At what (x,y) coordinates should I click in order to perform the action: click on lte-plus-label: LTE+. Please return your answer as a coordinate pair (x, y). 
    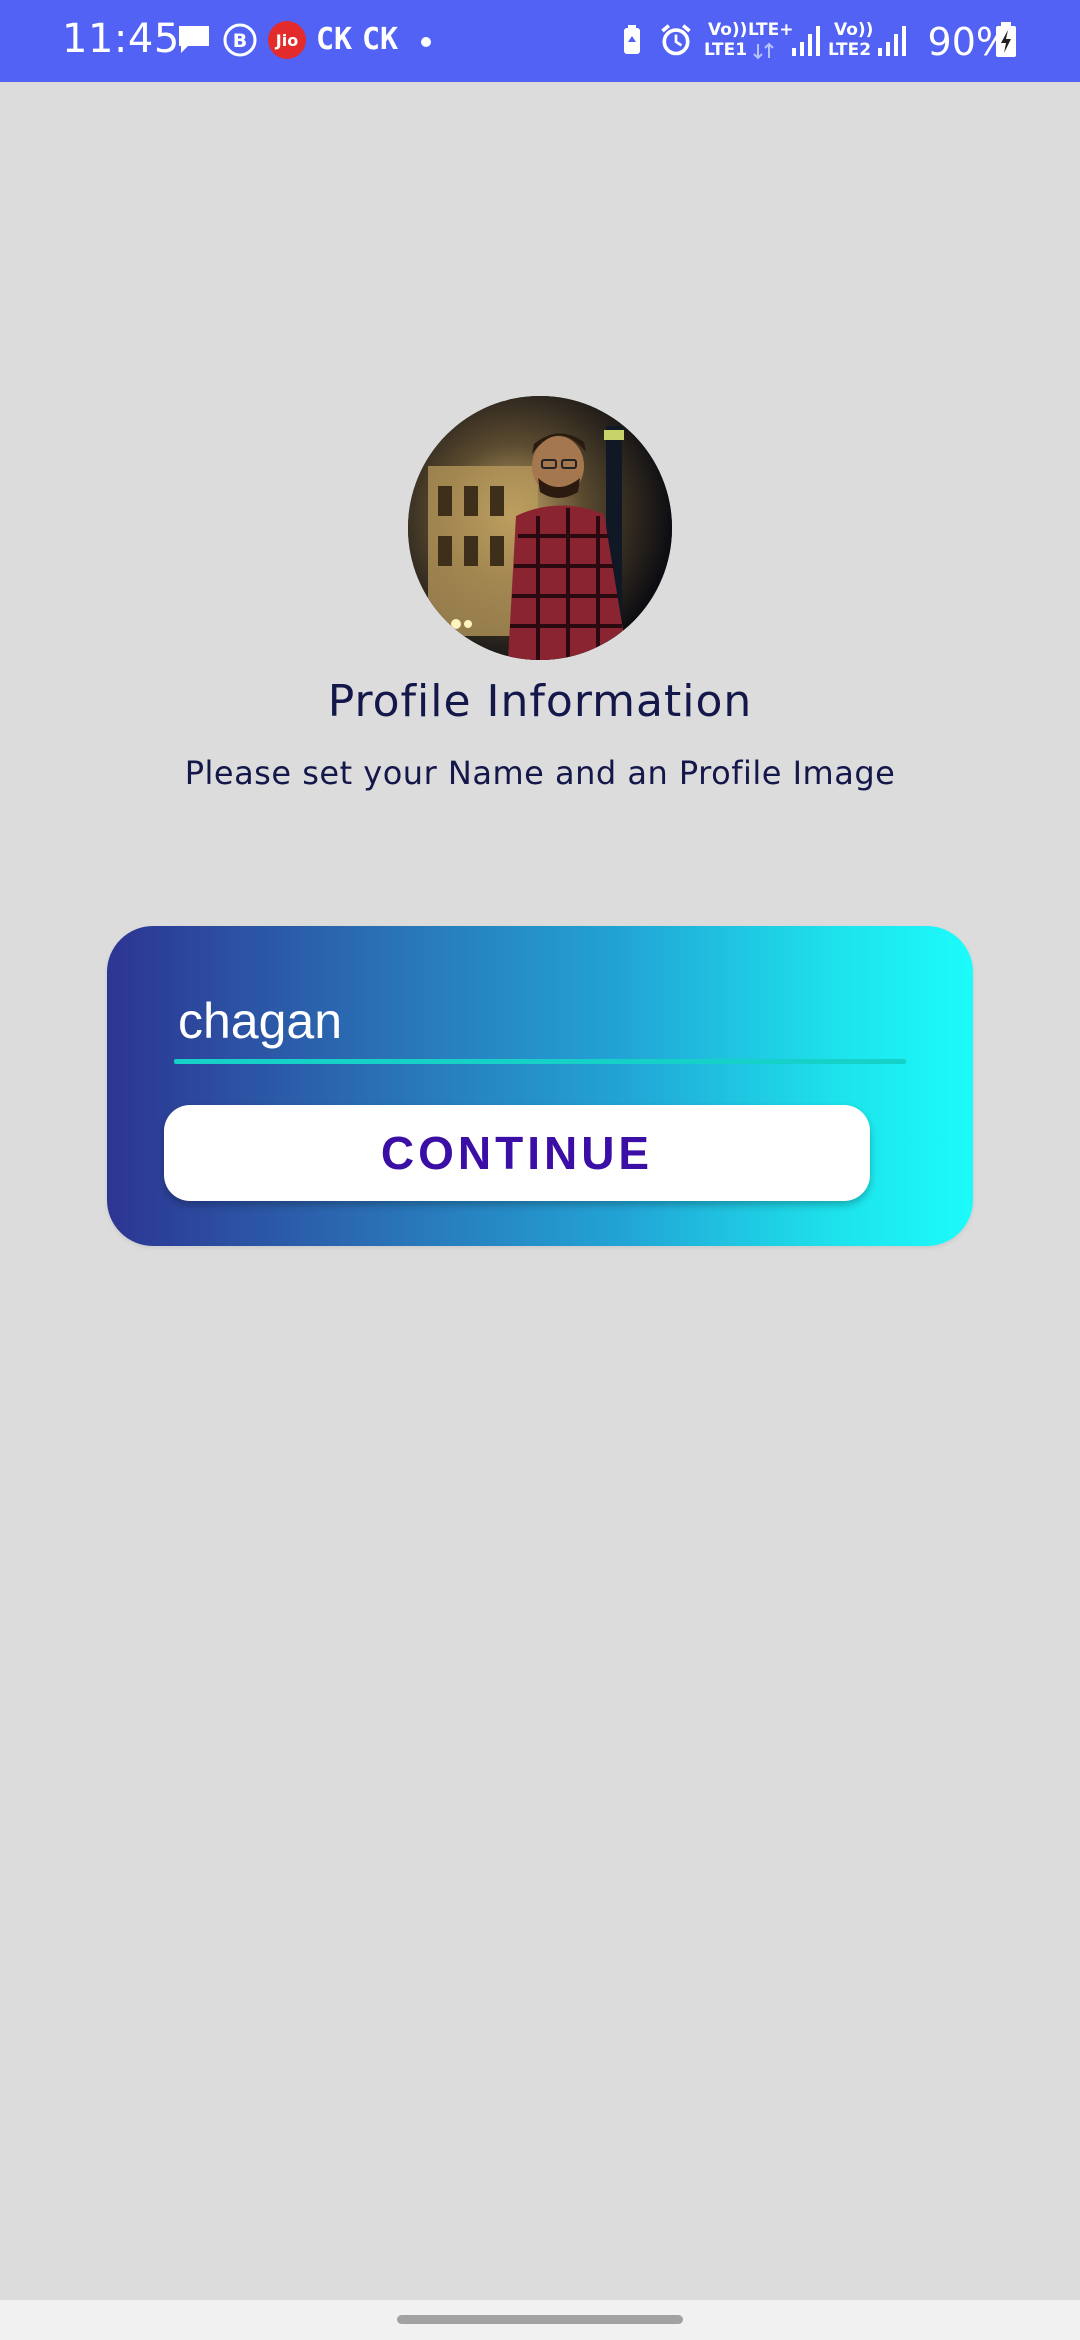
    Looking at the image, I should click on (771, 30).